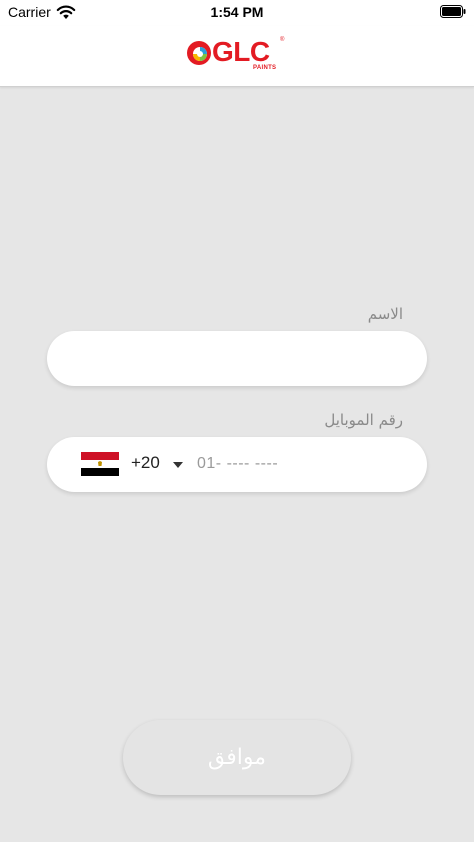  I want to click on logo-subtitle: PAINTS, so click(265, 68).